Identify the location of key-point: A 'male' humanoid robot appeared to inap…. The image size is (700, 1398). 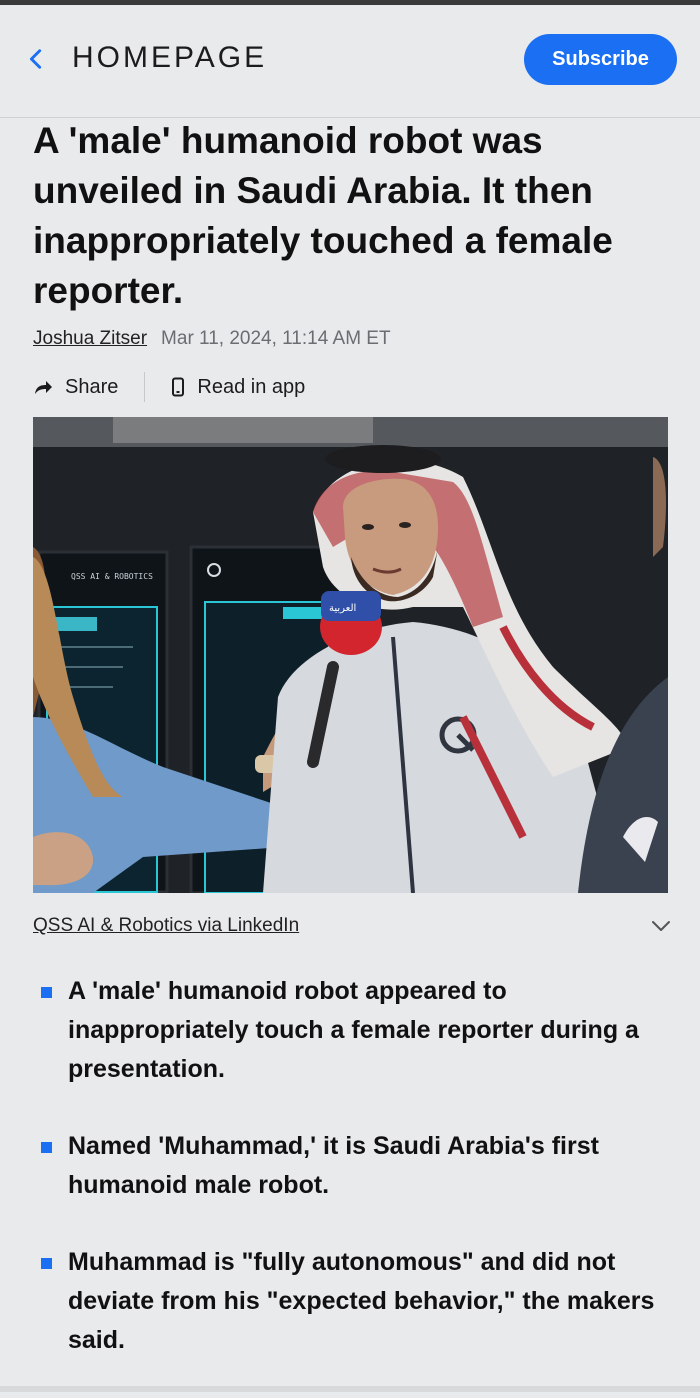
(353, 1030).